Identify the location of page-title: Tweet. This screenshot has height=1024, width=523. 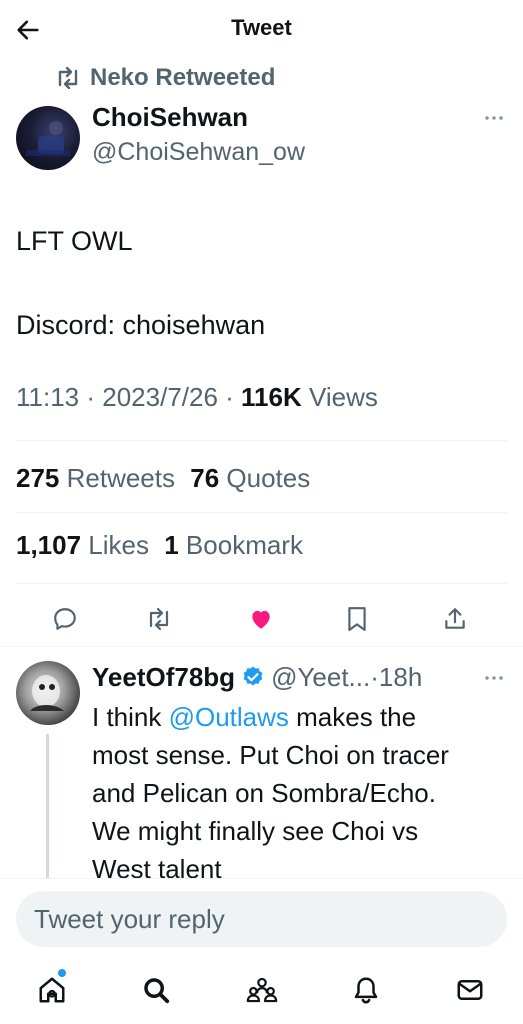
(261, 27).